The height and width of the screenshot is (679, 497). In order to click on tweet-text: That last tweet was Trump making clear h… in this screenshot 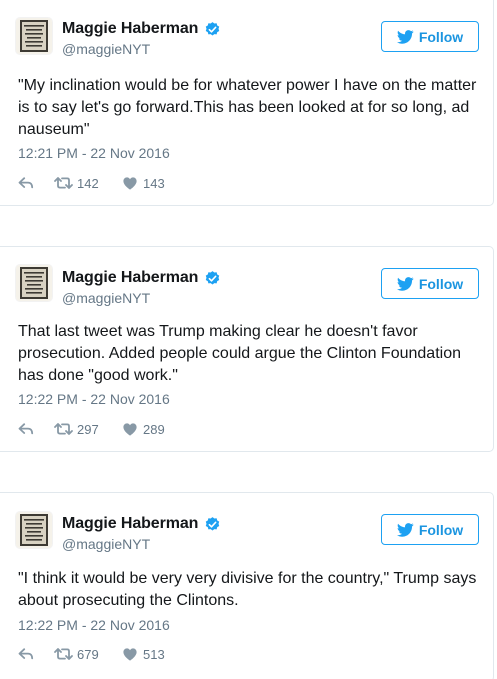, I will do `click(239, 353)`.